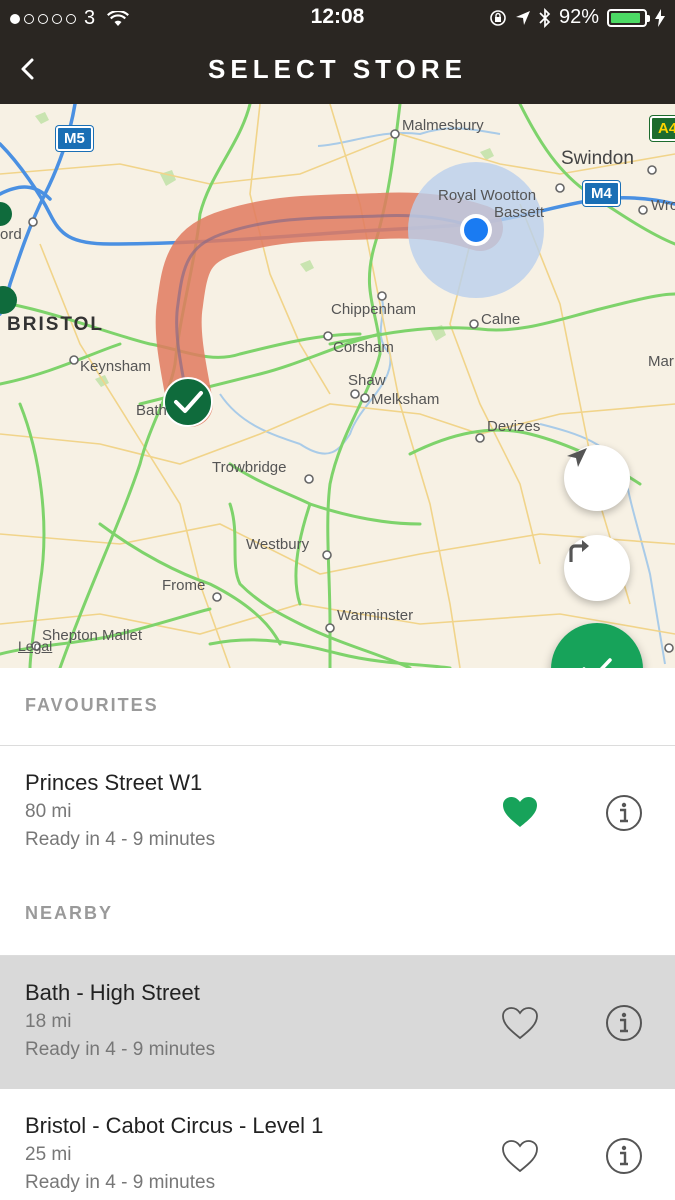 This screenshot has height=1200, width=675. I want to click on nav-bar: SELECT STORE, so click(337, 69).